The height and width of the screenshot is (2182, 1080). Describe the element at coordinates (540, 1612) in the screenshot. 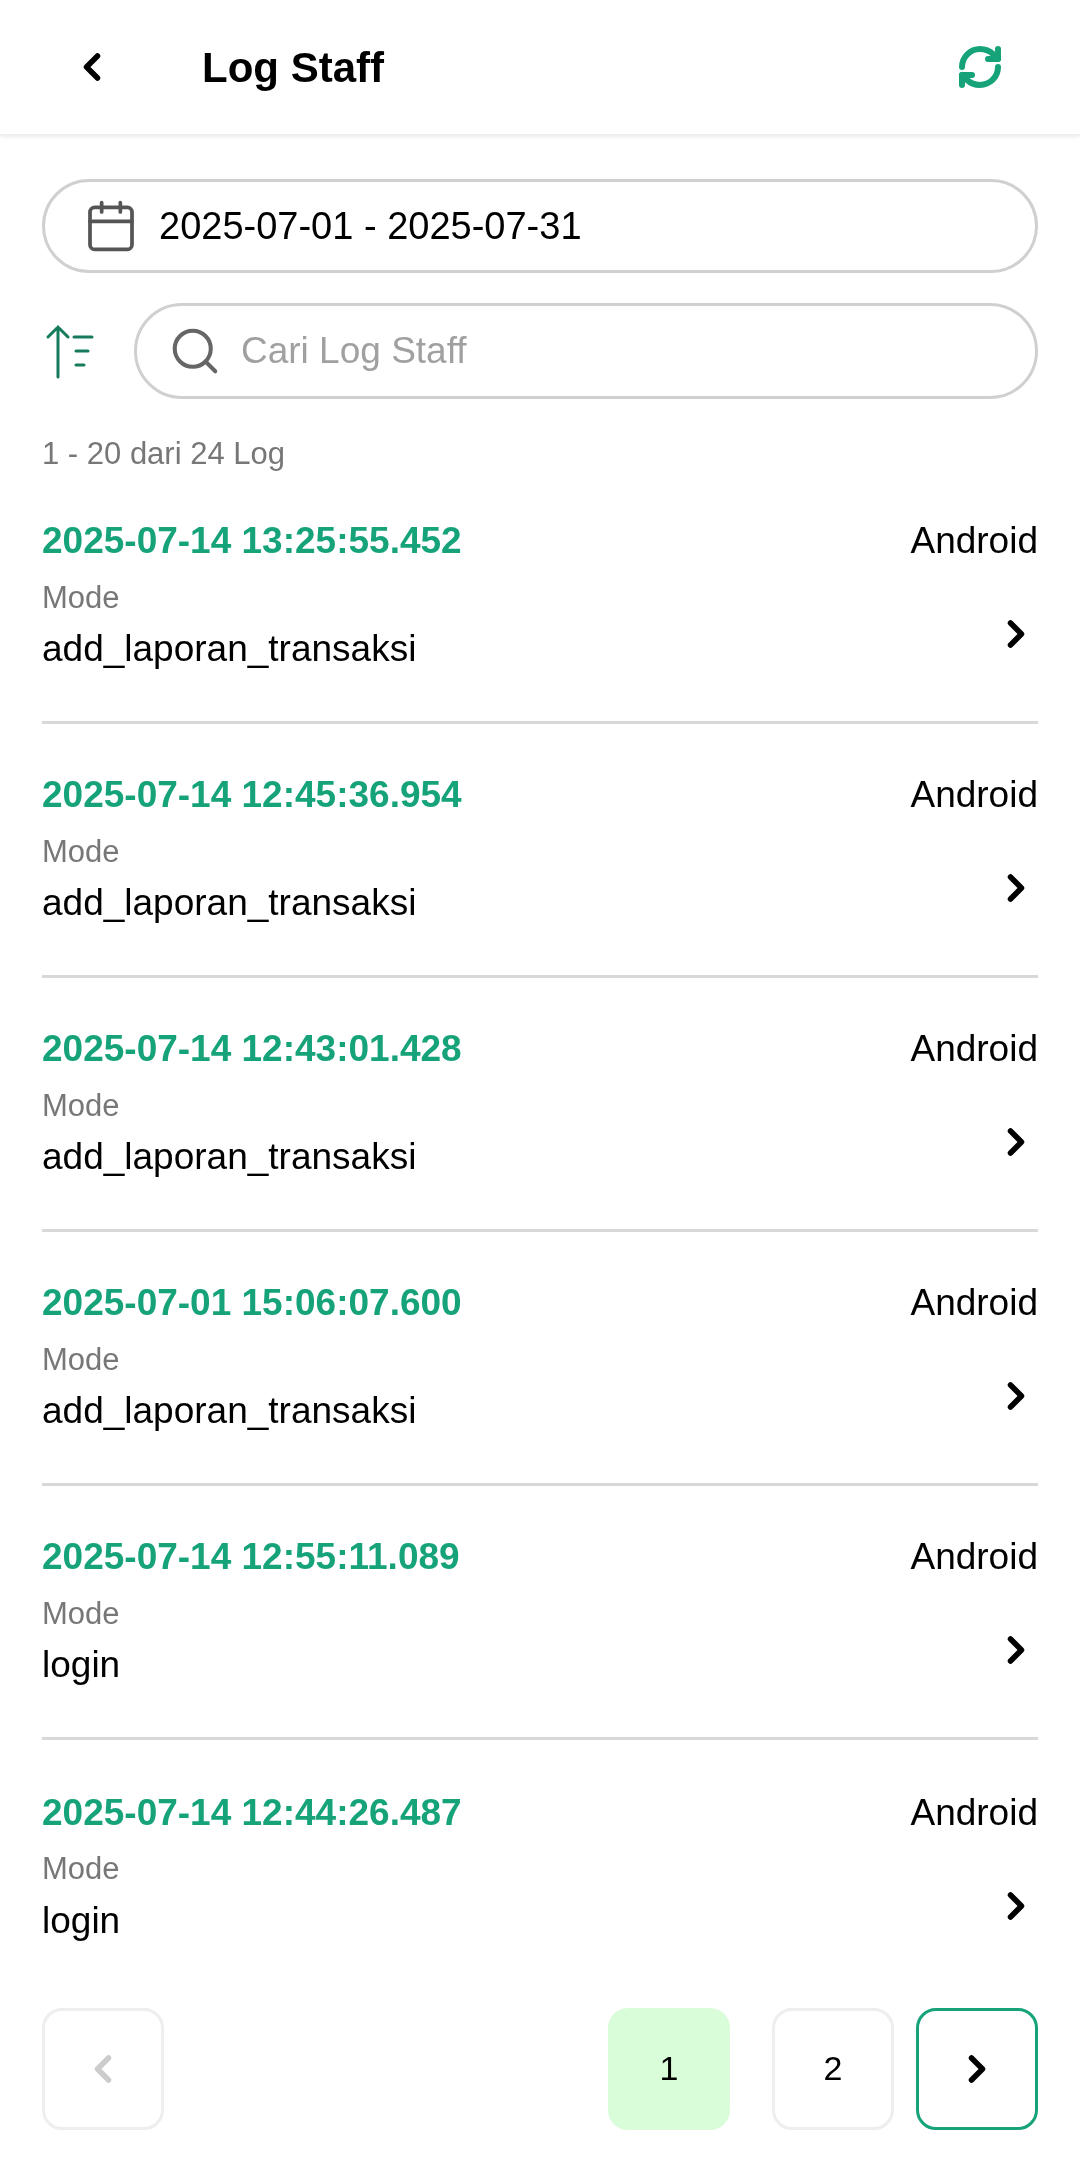

I see `log-item: 2025-07-14 12:55:11.089 Android Mode login` at that location.